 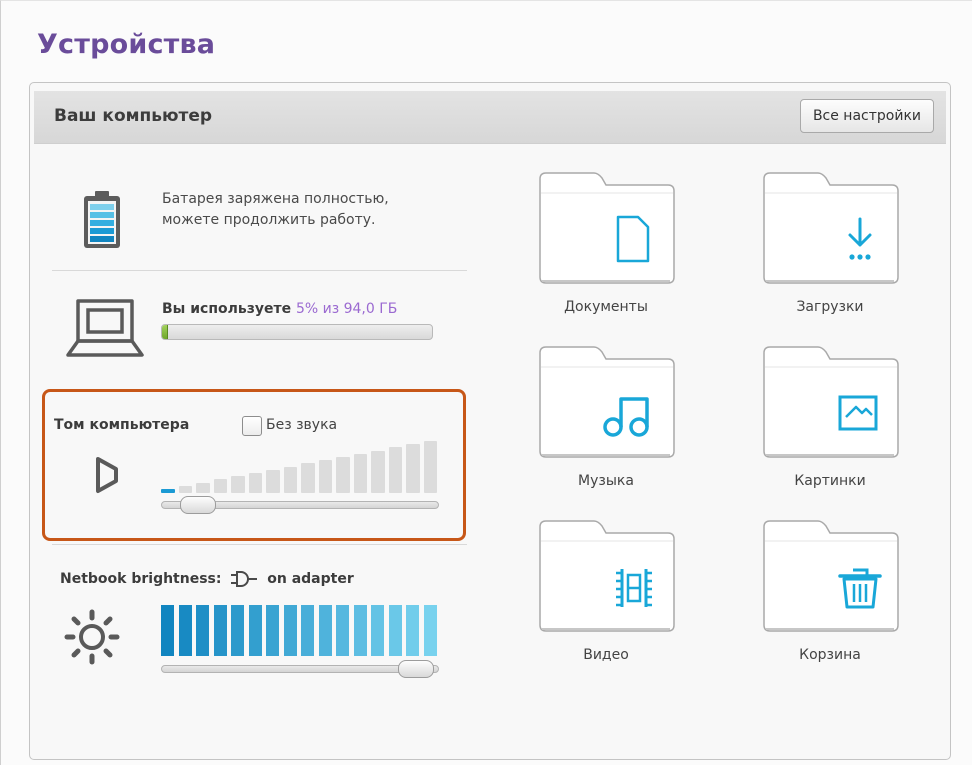 I want to click on folder-downloads: Загрузки, so click(x=830, y=242).